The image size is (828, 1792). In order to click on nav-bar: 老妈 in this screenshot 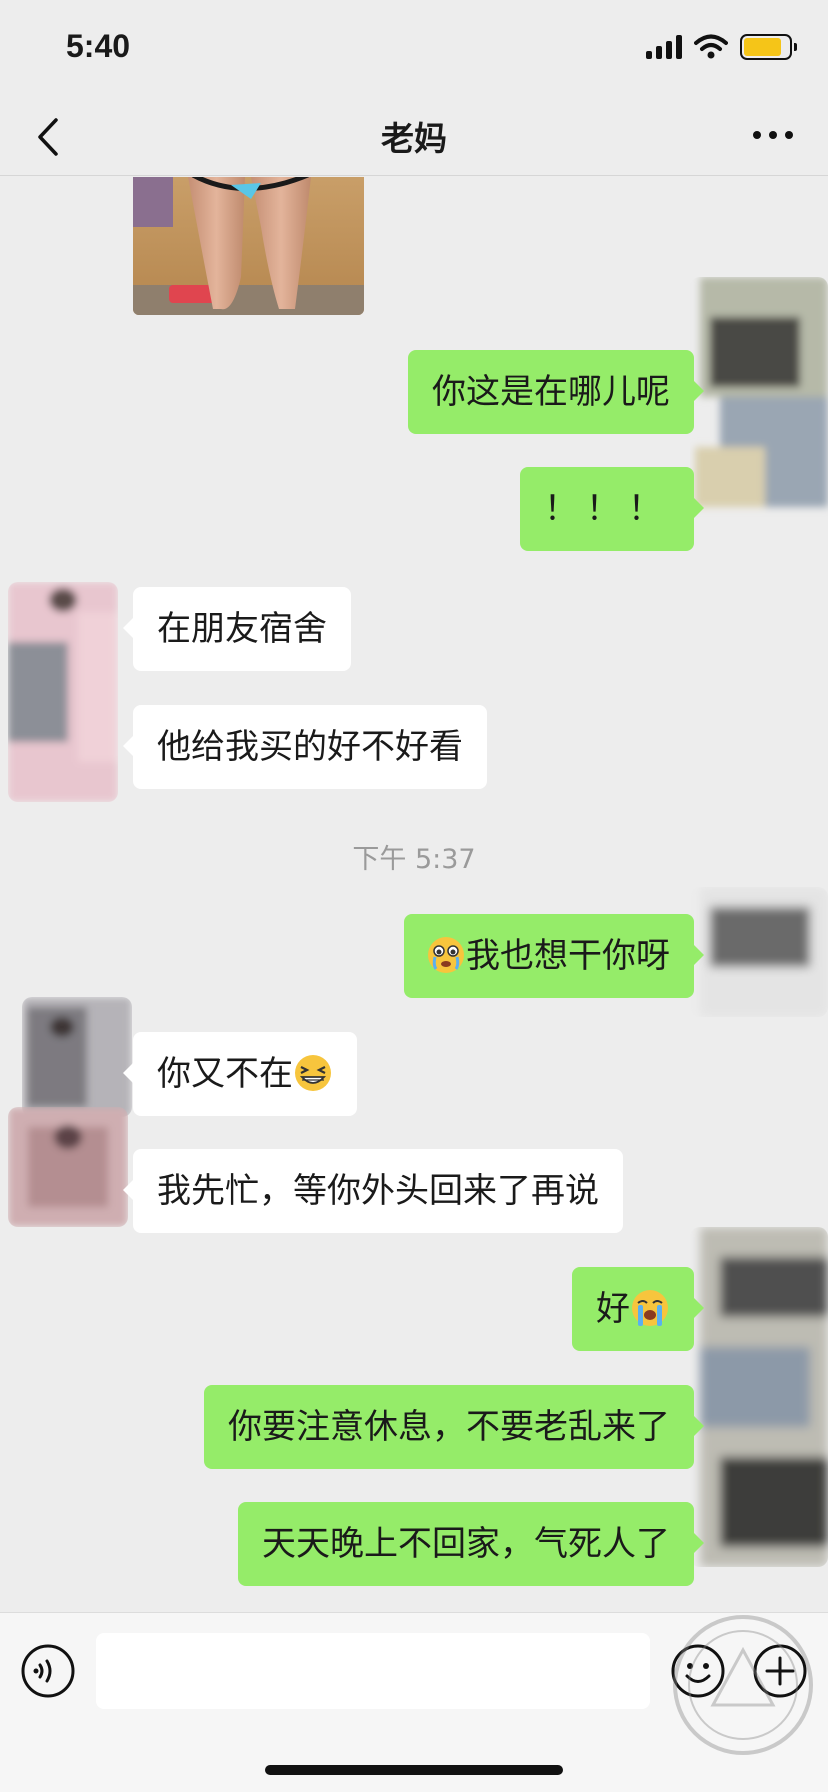, I will do `click(414, 138)`.